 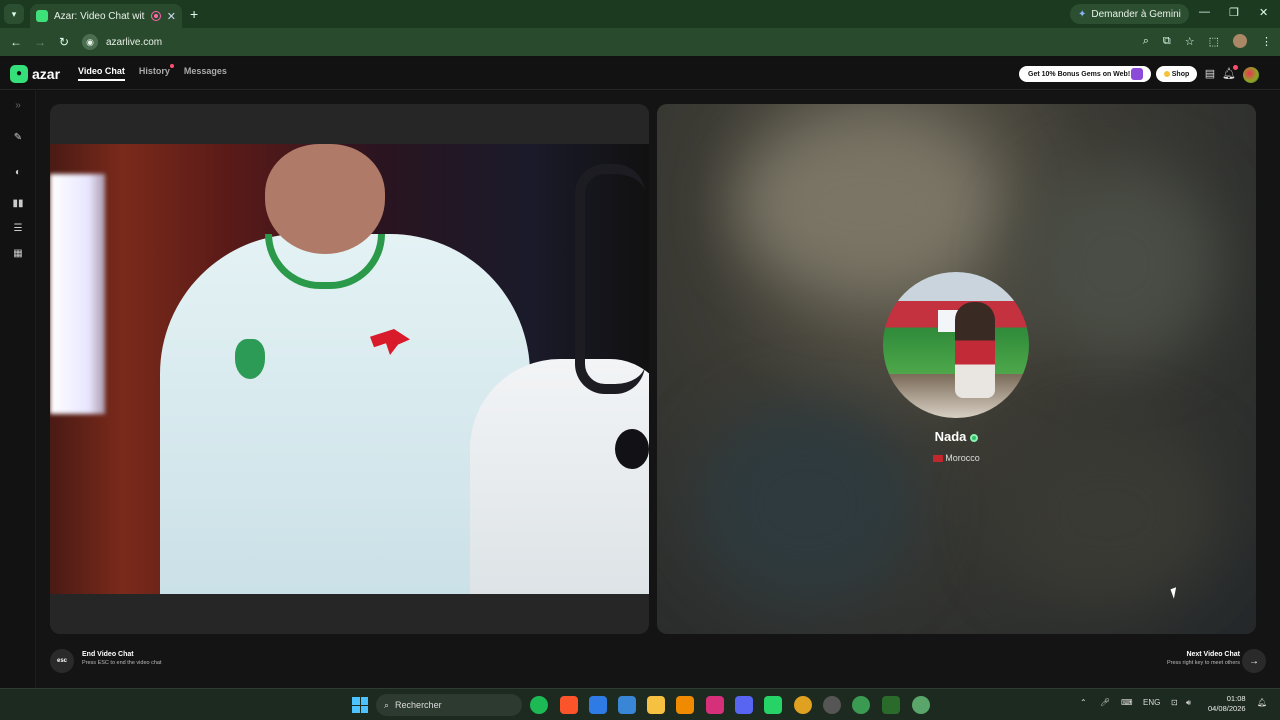 I want to click on play-app-icon, so click(x=891, y=705).